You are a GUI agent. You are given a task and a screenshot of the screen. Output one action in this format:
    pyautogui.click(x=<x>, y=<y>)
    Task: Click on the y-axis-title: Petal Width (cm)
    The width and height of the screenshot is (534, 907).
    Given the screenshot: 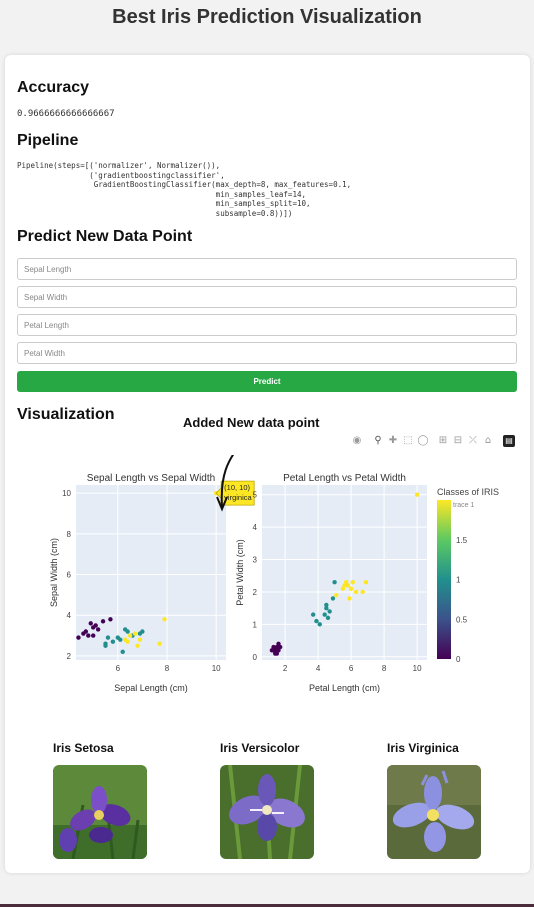 What is the action you would take?
    pyautogui.click(x=240, y=572)
    